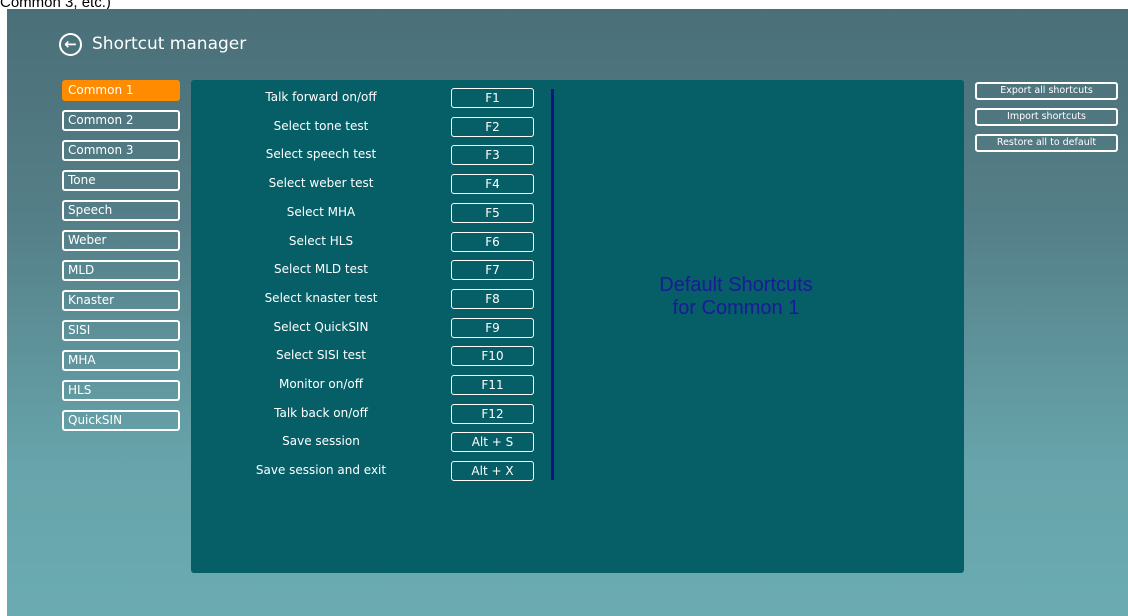 The image size is (1128, 616). What do you see at coordinates (492, 212) in the screenshot?
I see `shortcut-key-field: F5` at bounding box center [492, 212].